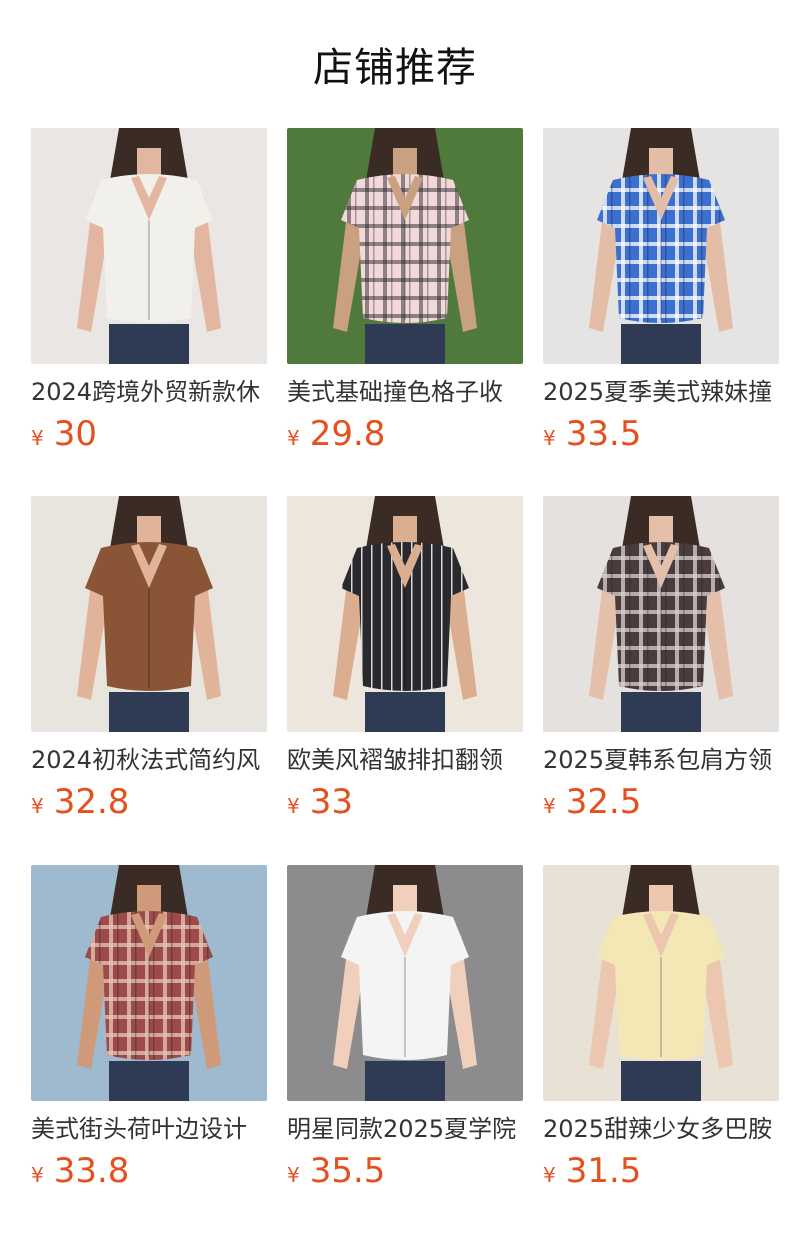  What do you see at coordinates (149, 802) in the screenshot?
I see `product-price: ¥32.8` at bounding box center [149, 802].